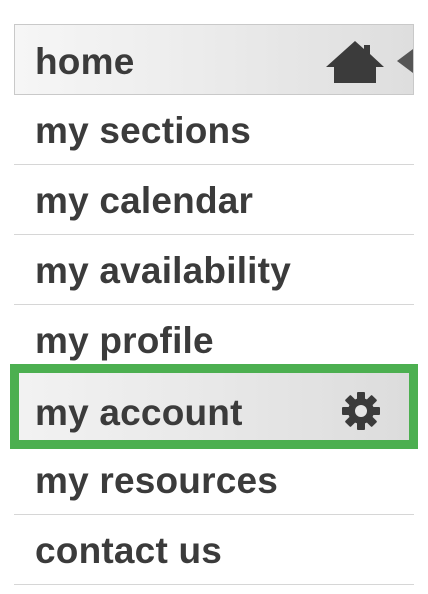 The image size is (428, 594). Describe the element at coordinates (124, 340) in the screenshot. I see `menu-item-label: my profile` at that location.